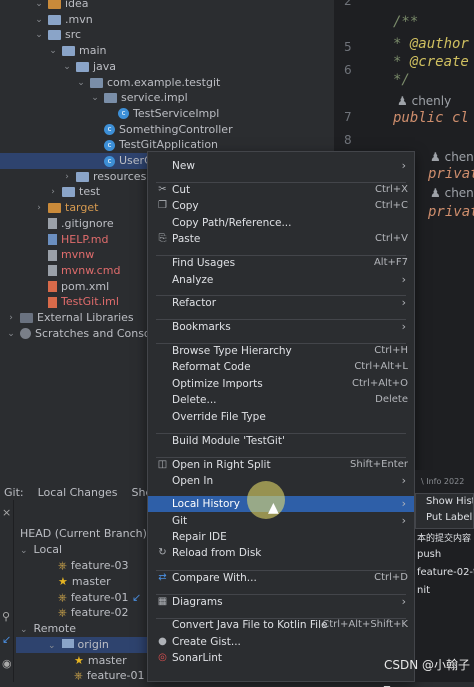  I want to click on tree-item: ⌄ service.impl, so click(94, 98).